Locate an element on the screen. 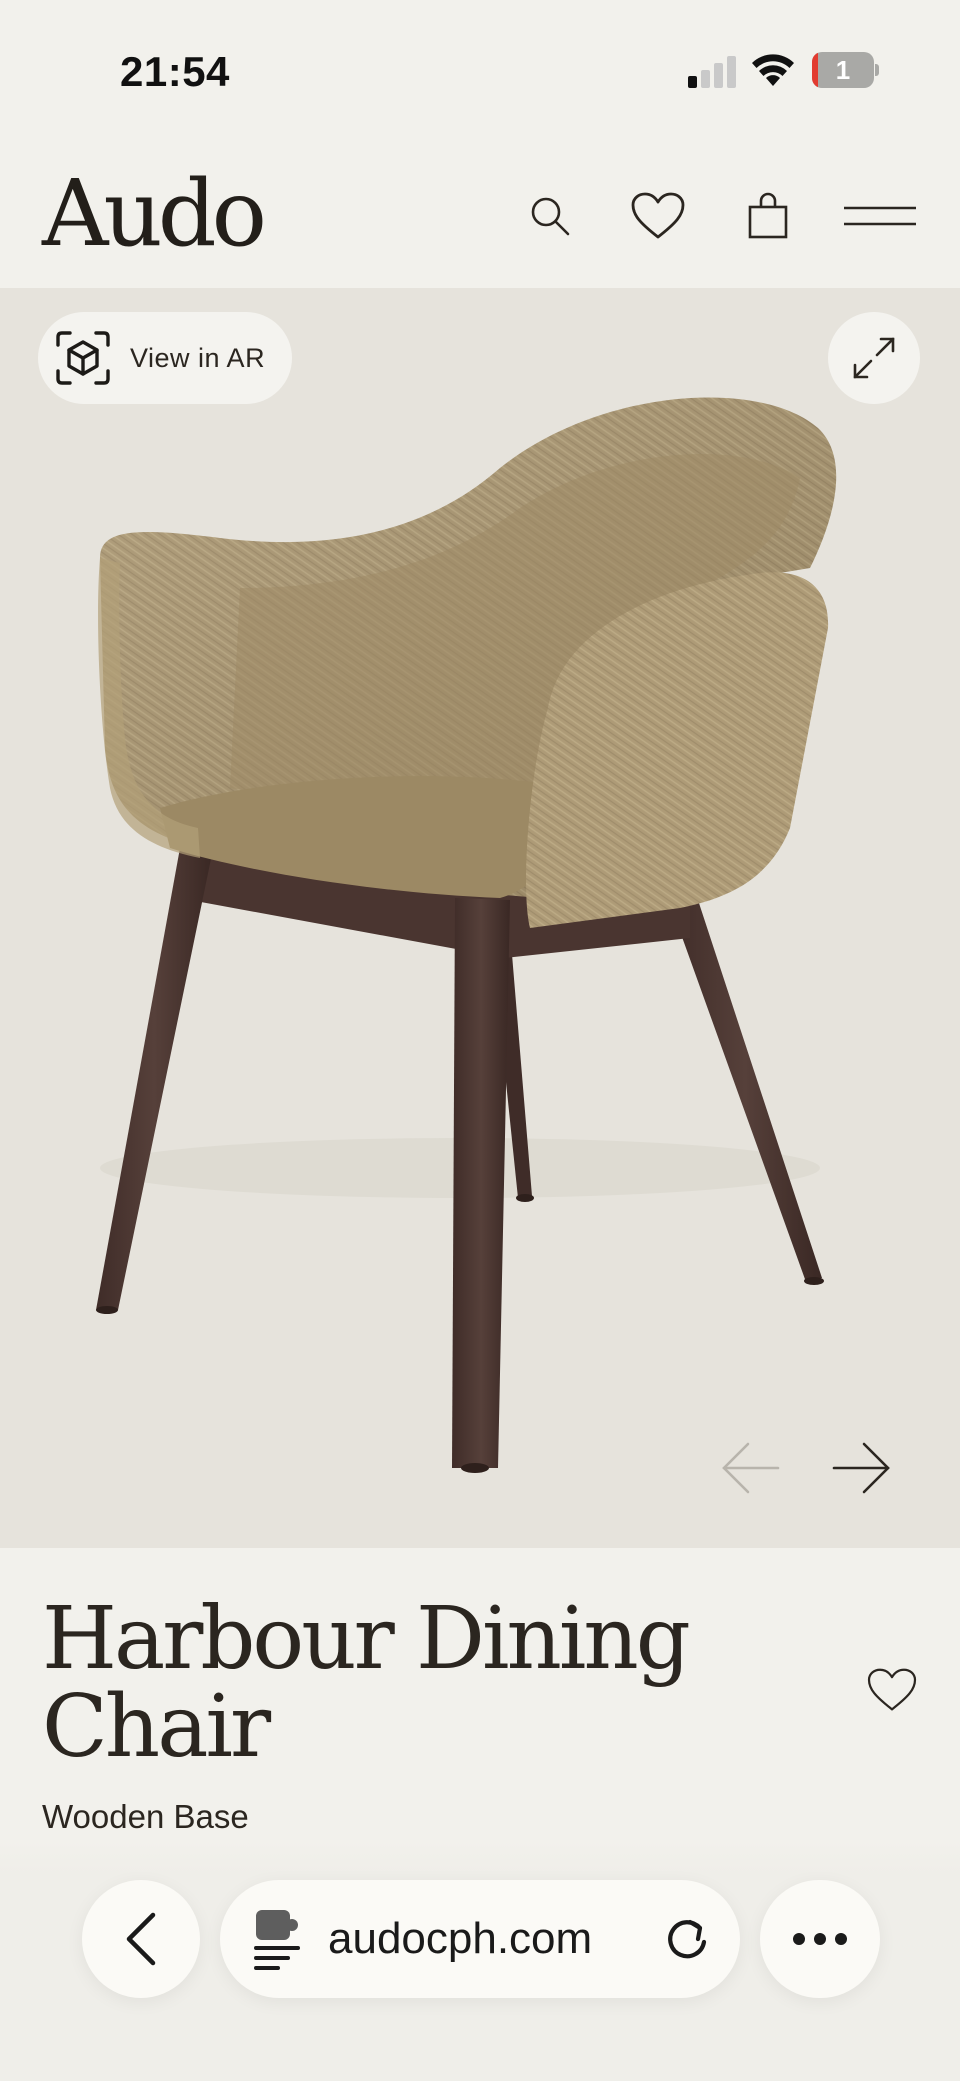 This screenshot has height=2081, width=960. brand-logo: Audo is located at coordinates (154, 214).